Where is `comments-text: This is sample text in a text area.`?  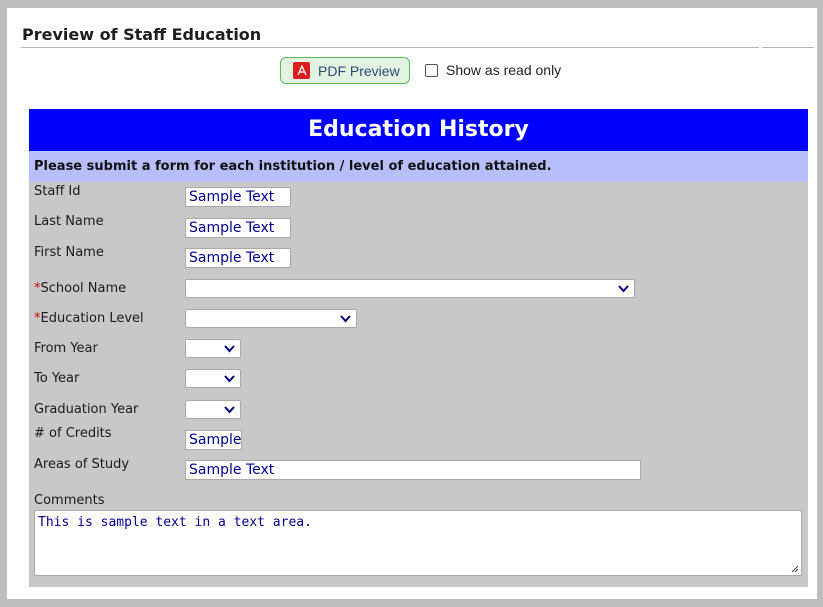
comments-text: This is sample text in a text area. is located at coordinates (175, 522).